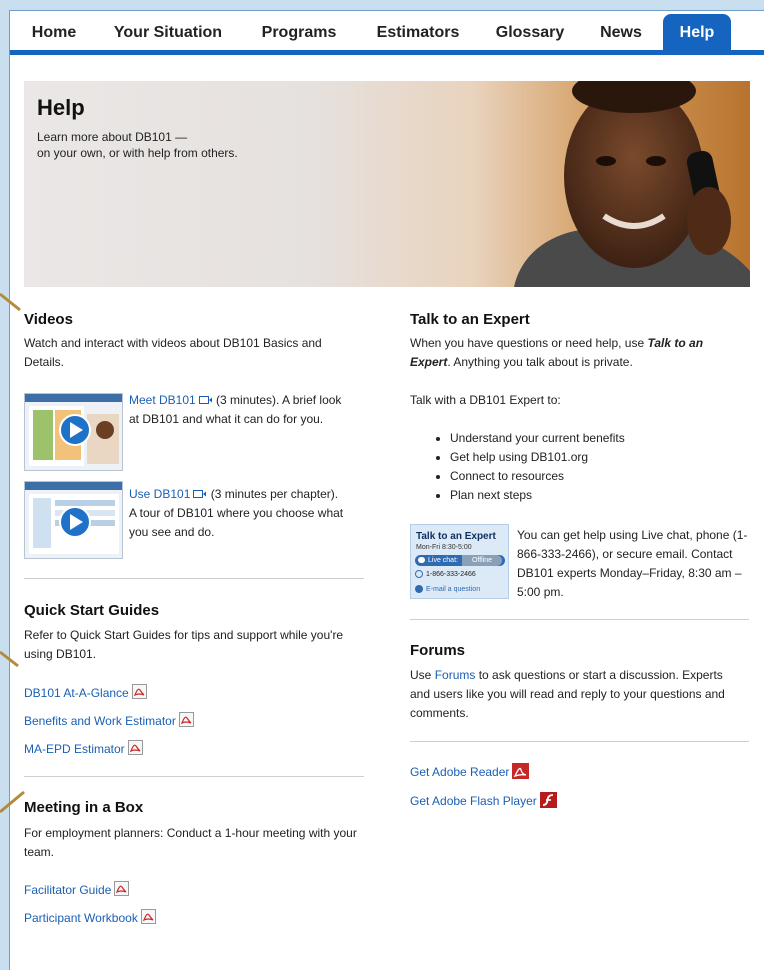  I want to click on expert-heading: Talk to an Expert, so click(470, 319).